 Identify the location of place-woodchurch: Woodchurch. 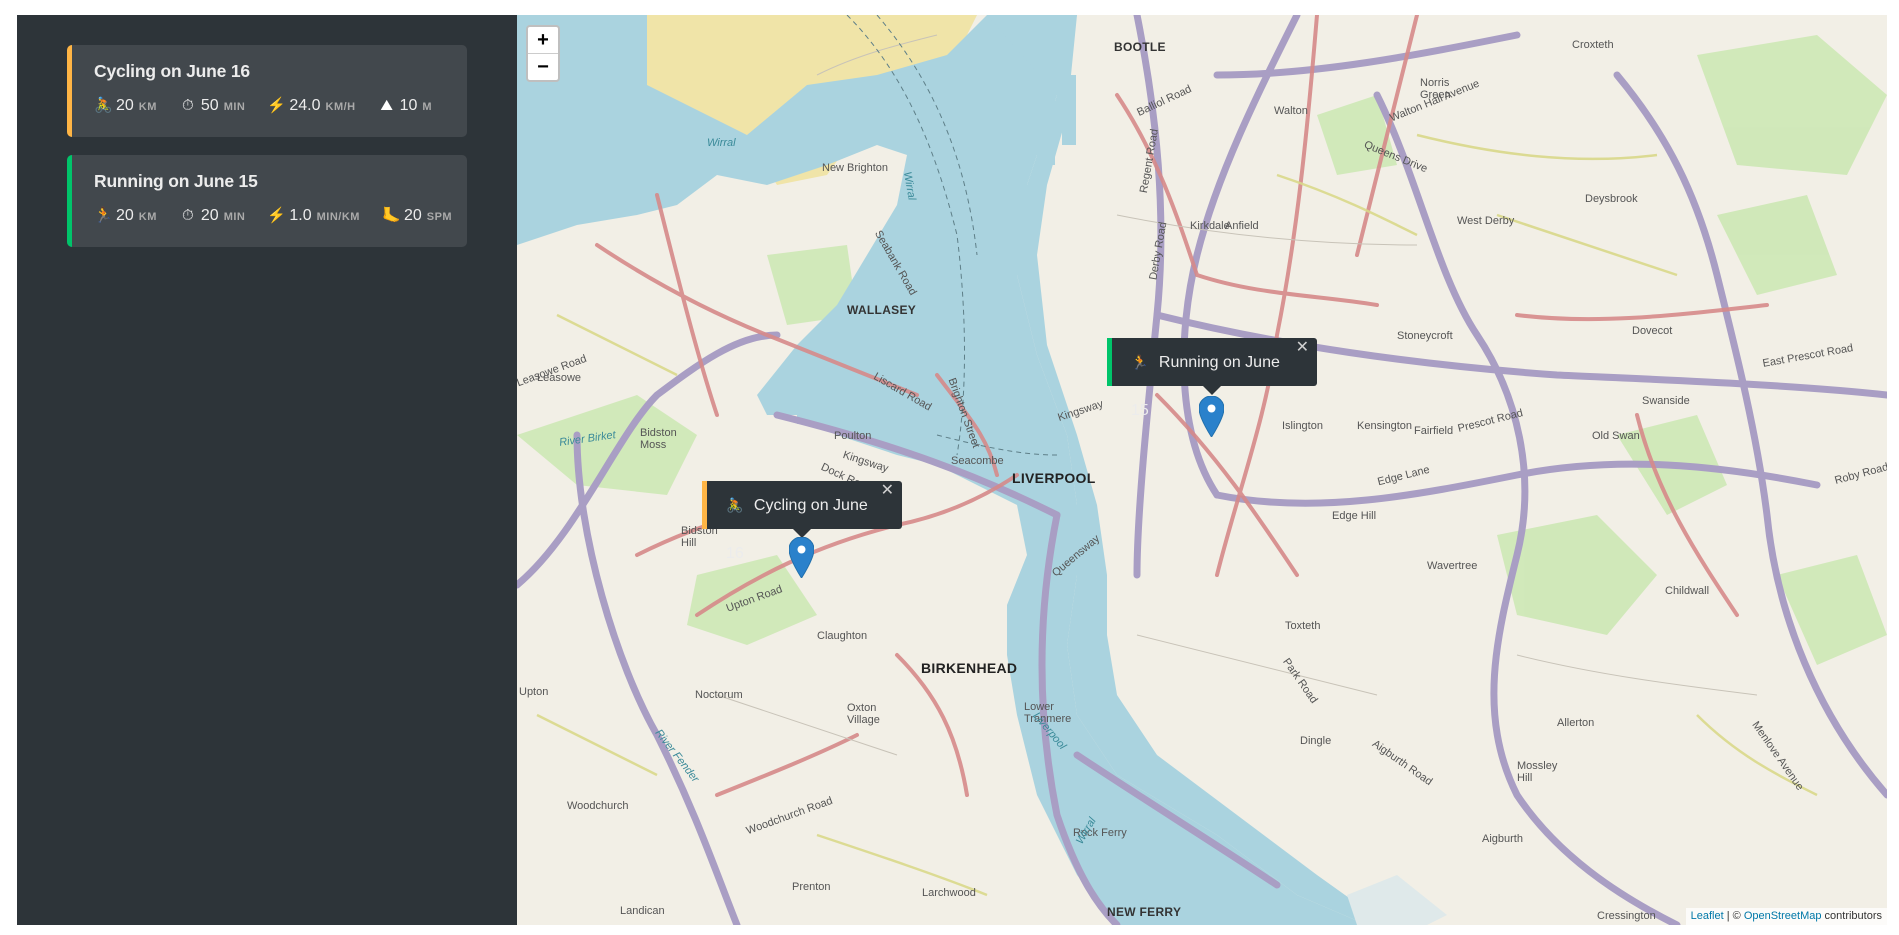
(598, 806).